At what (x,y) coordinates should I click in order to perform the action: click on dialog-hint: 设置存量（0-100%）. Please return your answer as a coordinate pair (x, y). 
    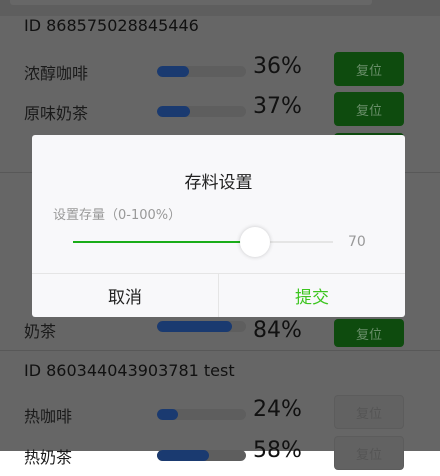
    Looking at the image, I should click on (117, 215).